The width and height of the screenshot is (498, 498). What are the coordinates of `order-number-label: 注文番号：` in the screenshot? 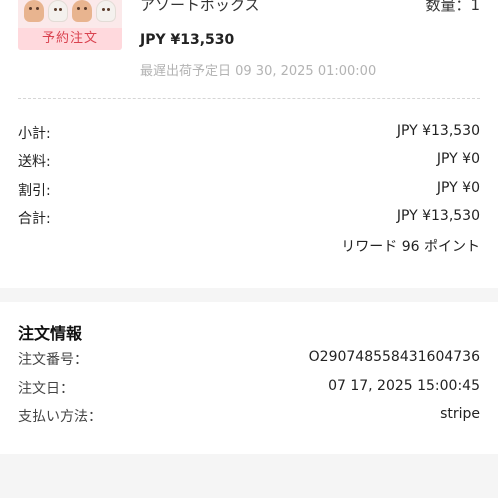 It's located at (53, 360).